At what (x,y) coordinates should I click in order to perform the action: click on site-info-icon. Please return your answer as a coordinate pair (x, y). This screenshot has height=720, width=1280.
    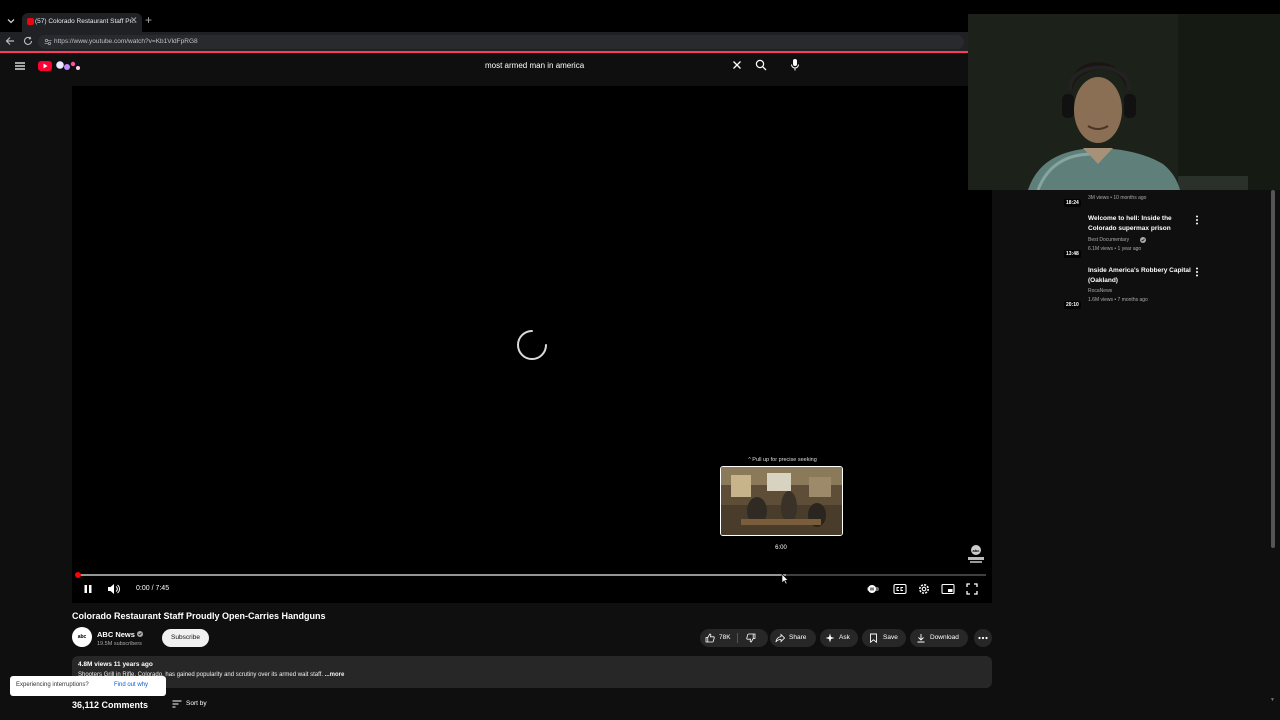
    Looking at the image, I should click on (48, 42).